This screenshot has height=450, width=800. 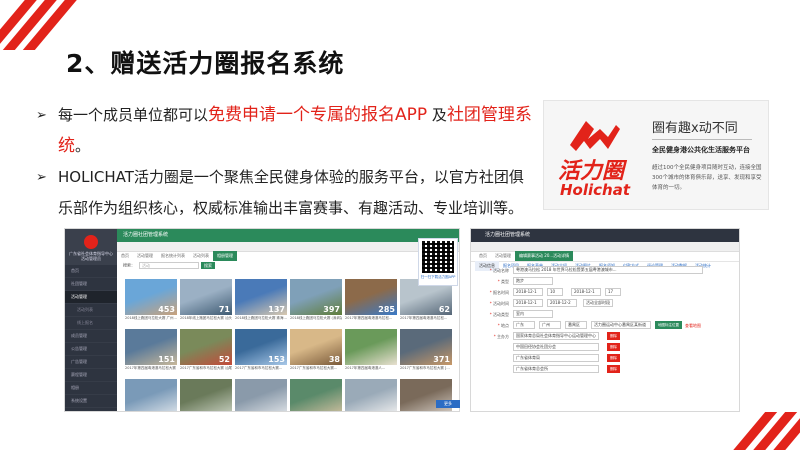 I want to click on form-row-type: 类型 跑步, so click(x=605, y=282).